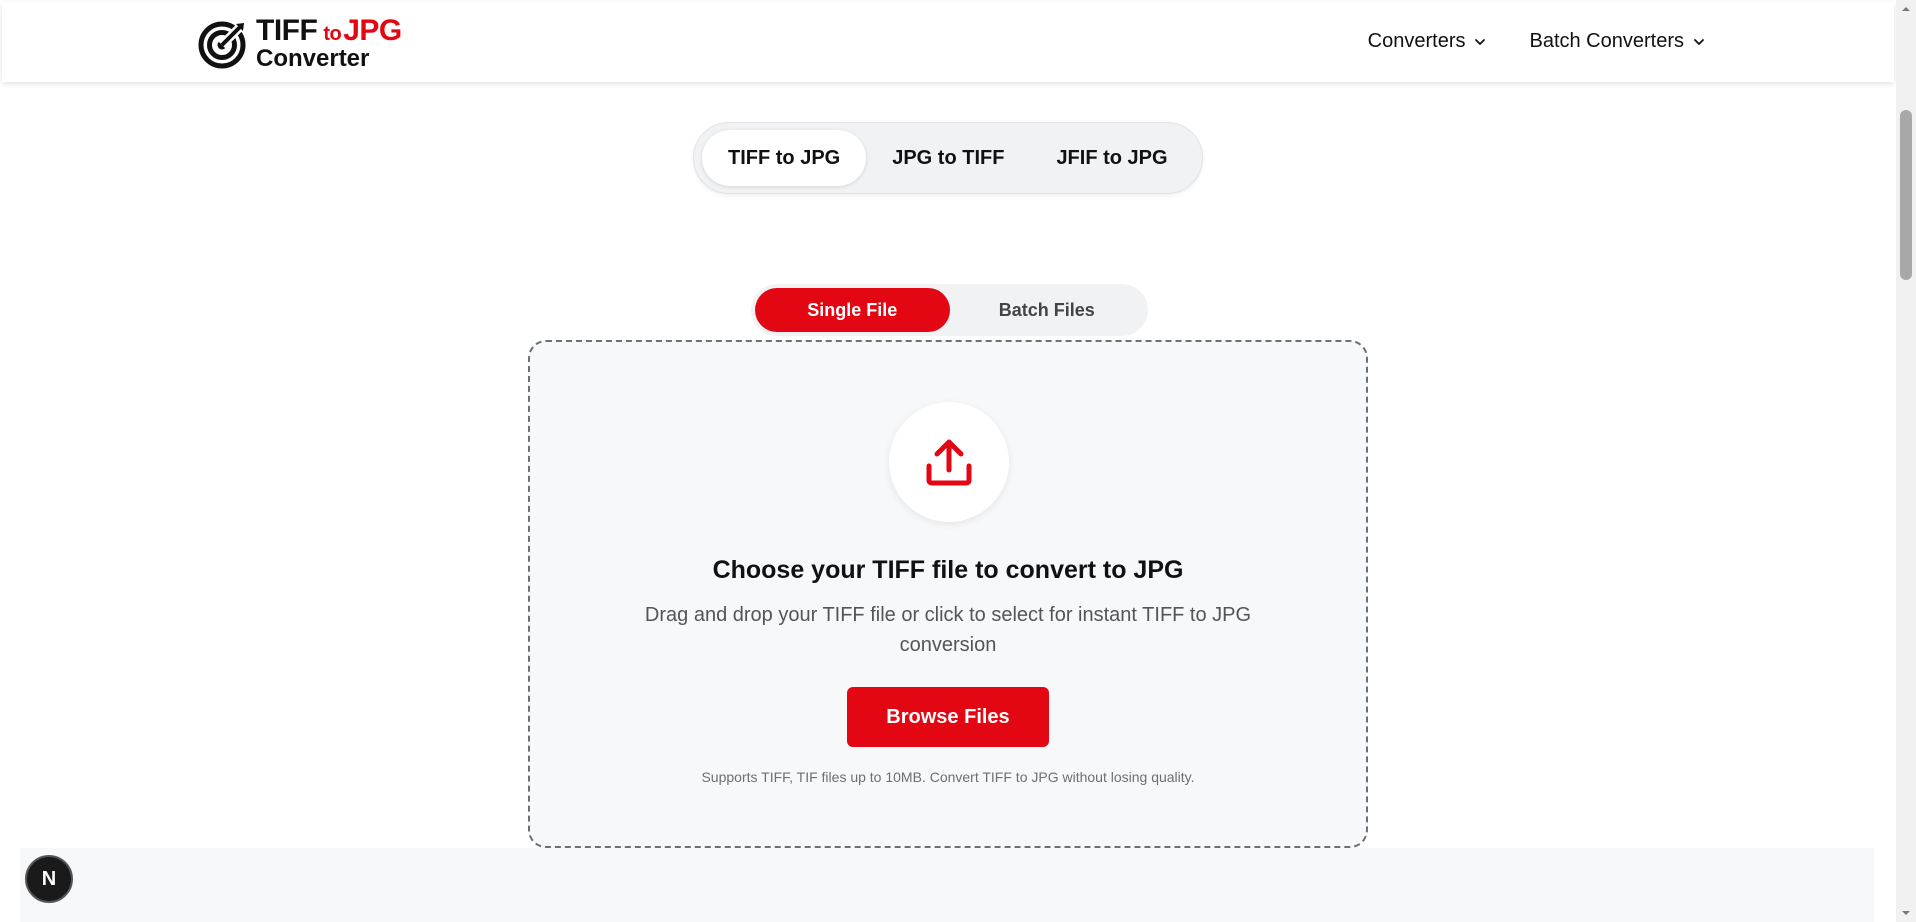 The height and width of the screenshot is (922, 1916). I want to click on upload-icon, so click(949, 462).